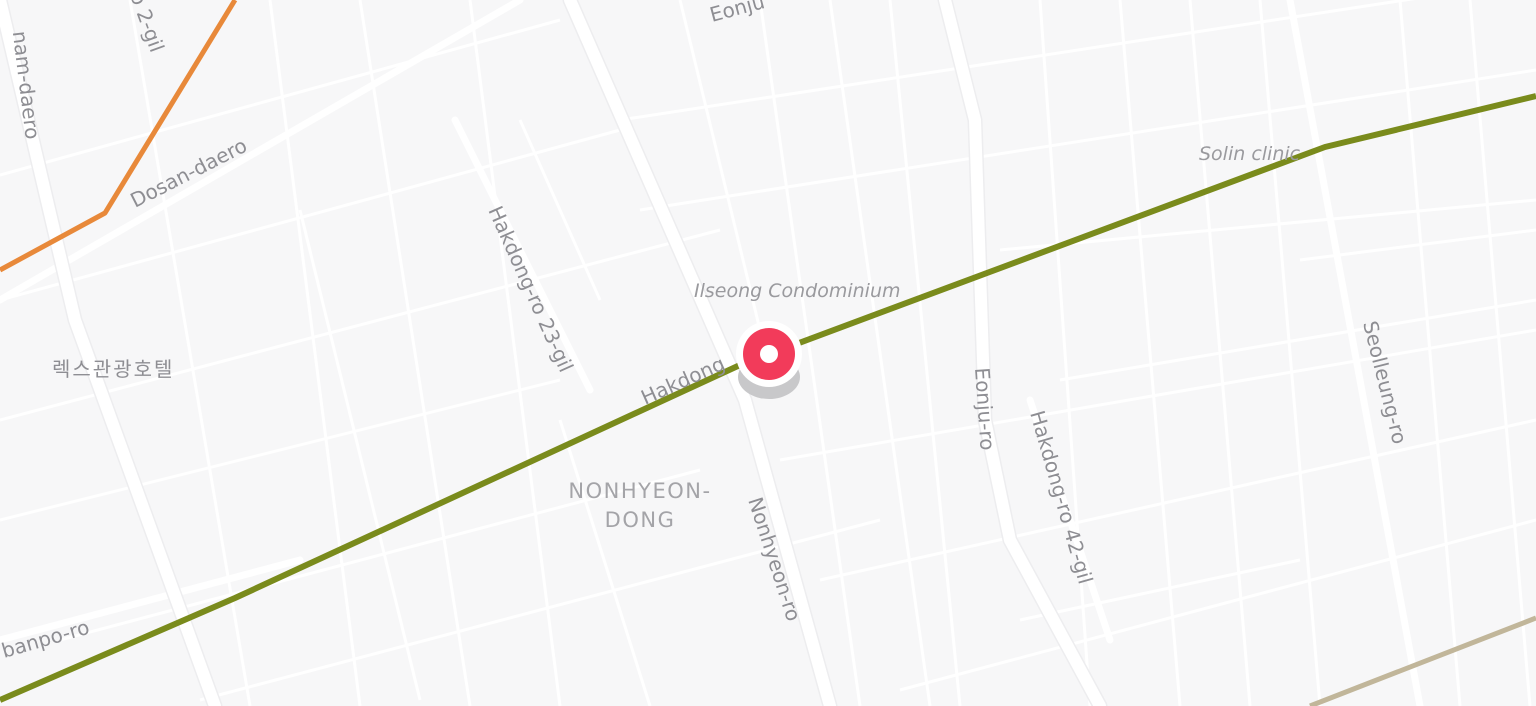  What do you see at coordinates (640, 520) in the screenshot?
I see `area-label-line2: DONG` at bounding box center [640, 520].